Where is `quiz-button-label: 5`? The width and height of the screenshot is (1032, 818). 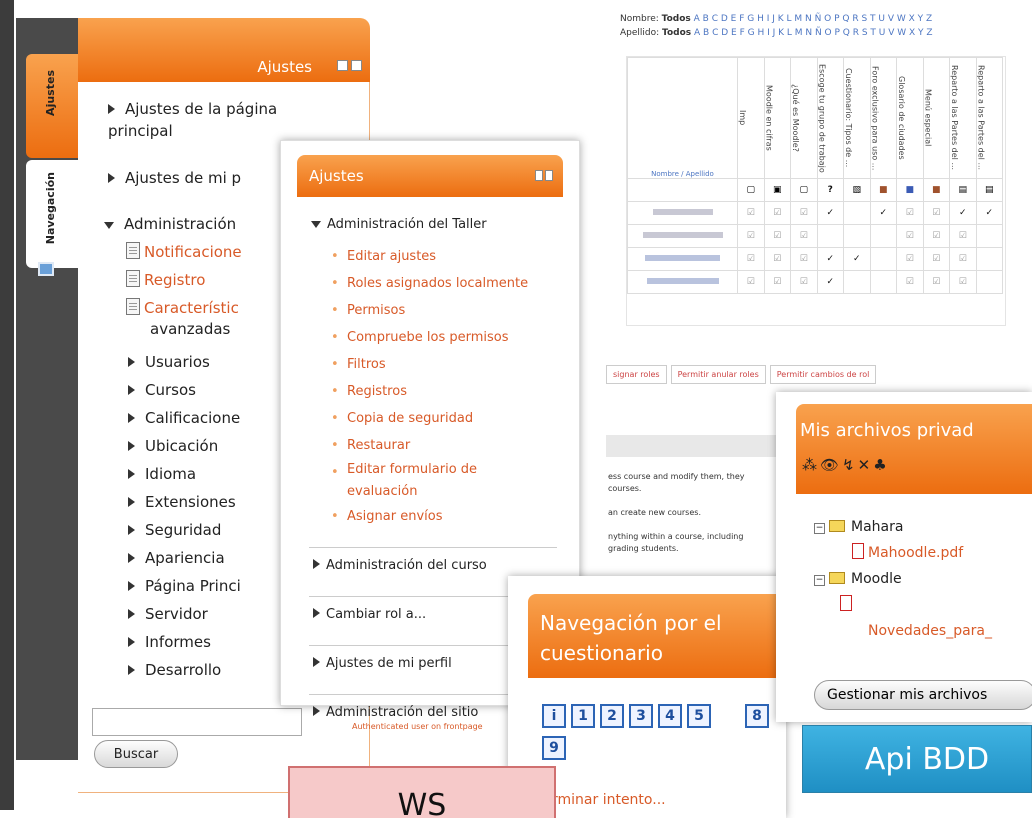
quiz-button-label: 5 is located at coordinates (699, 716).